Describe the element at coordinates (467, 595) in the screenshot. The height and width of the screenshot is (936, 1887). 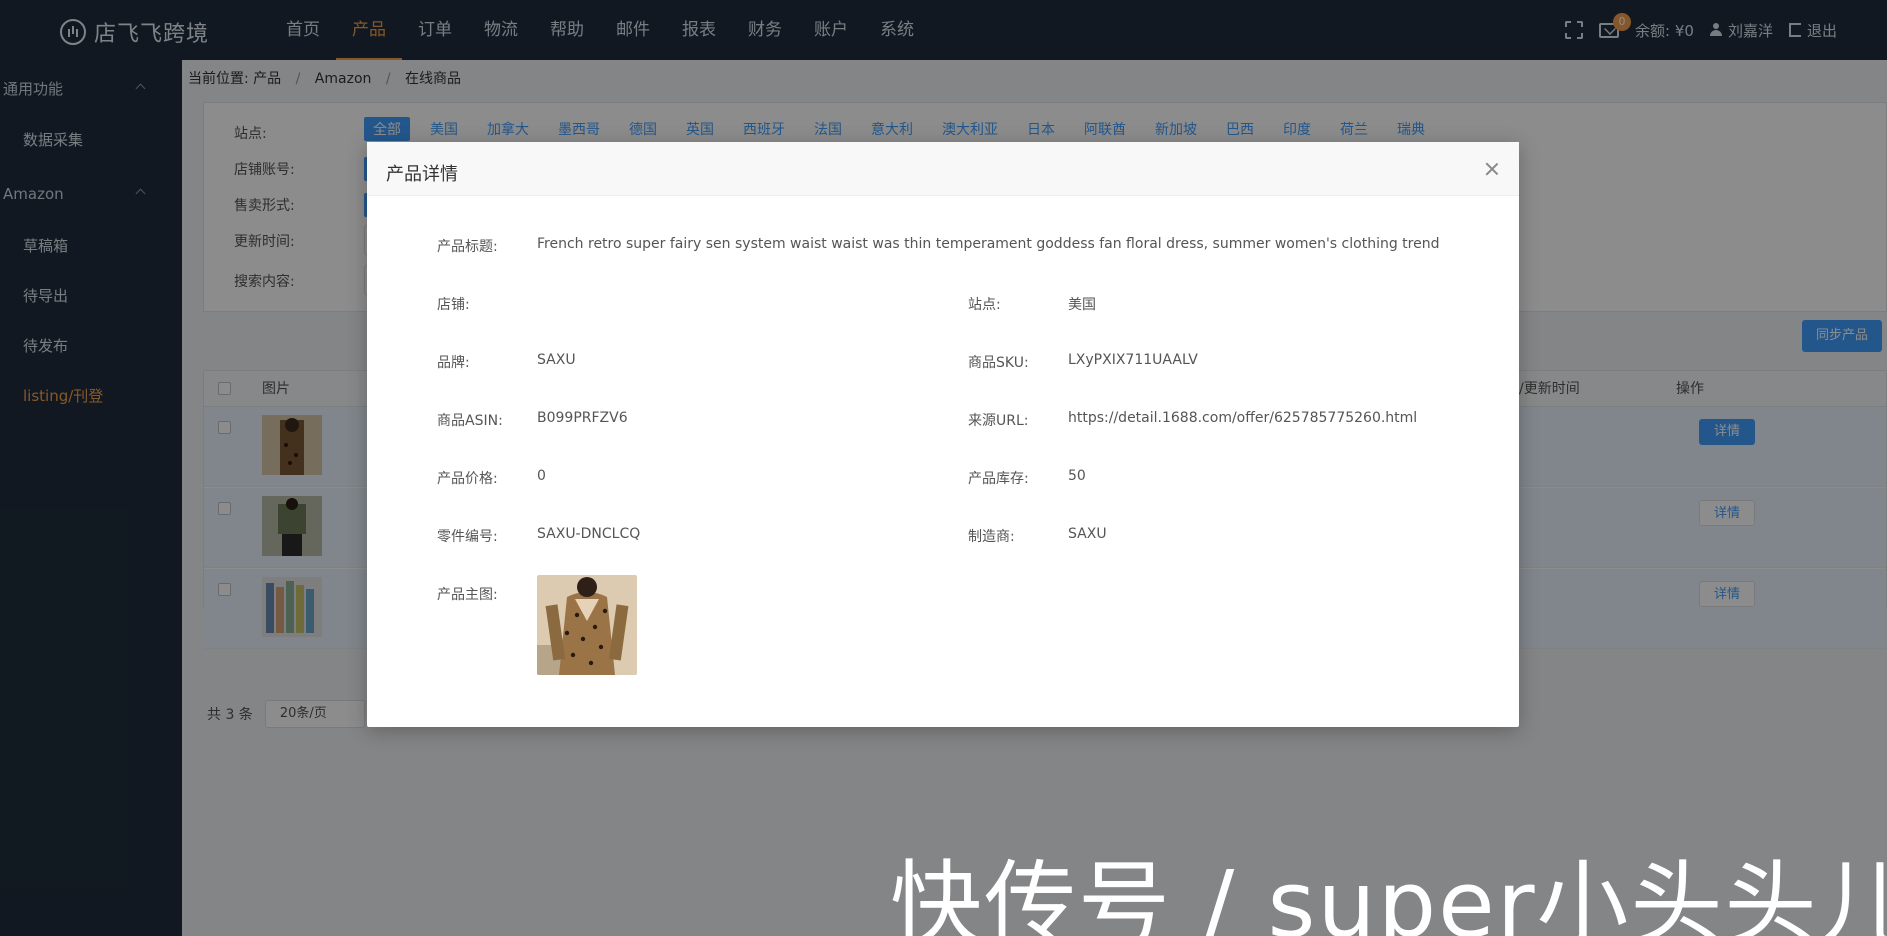
I see `main-image-label: 产品主图:` at that location.